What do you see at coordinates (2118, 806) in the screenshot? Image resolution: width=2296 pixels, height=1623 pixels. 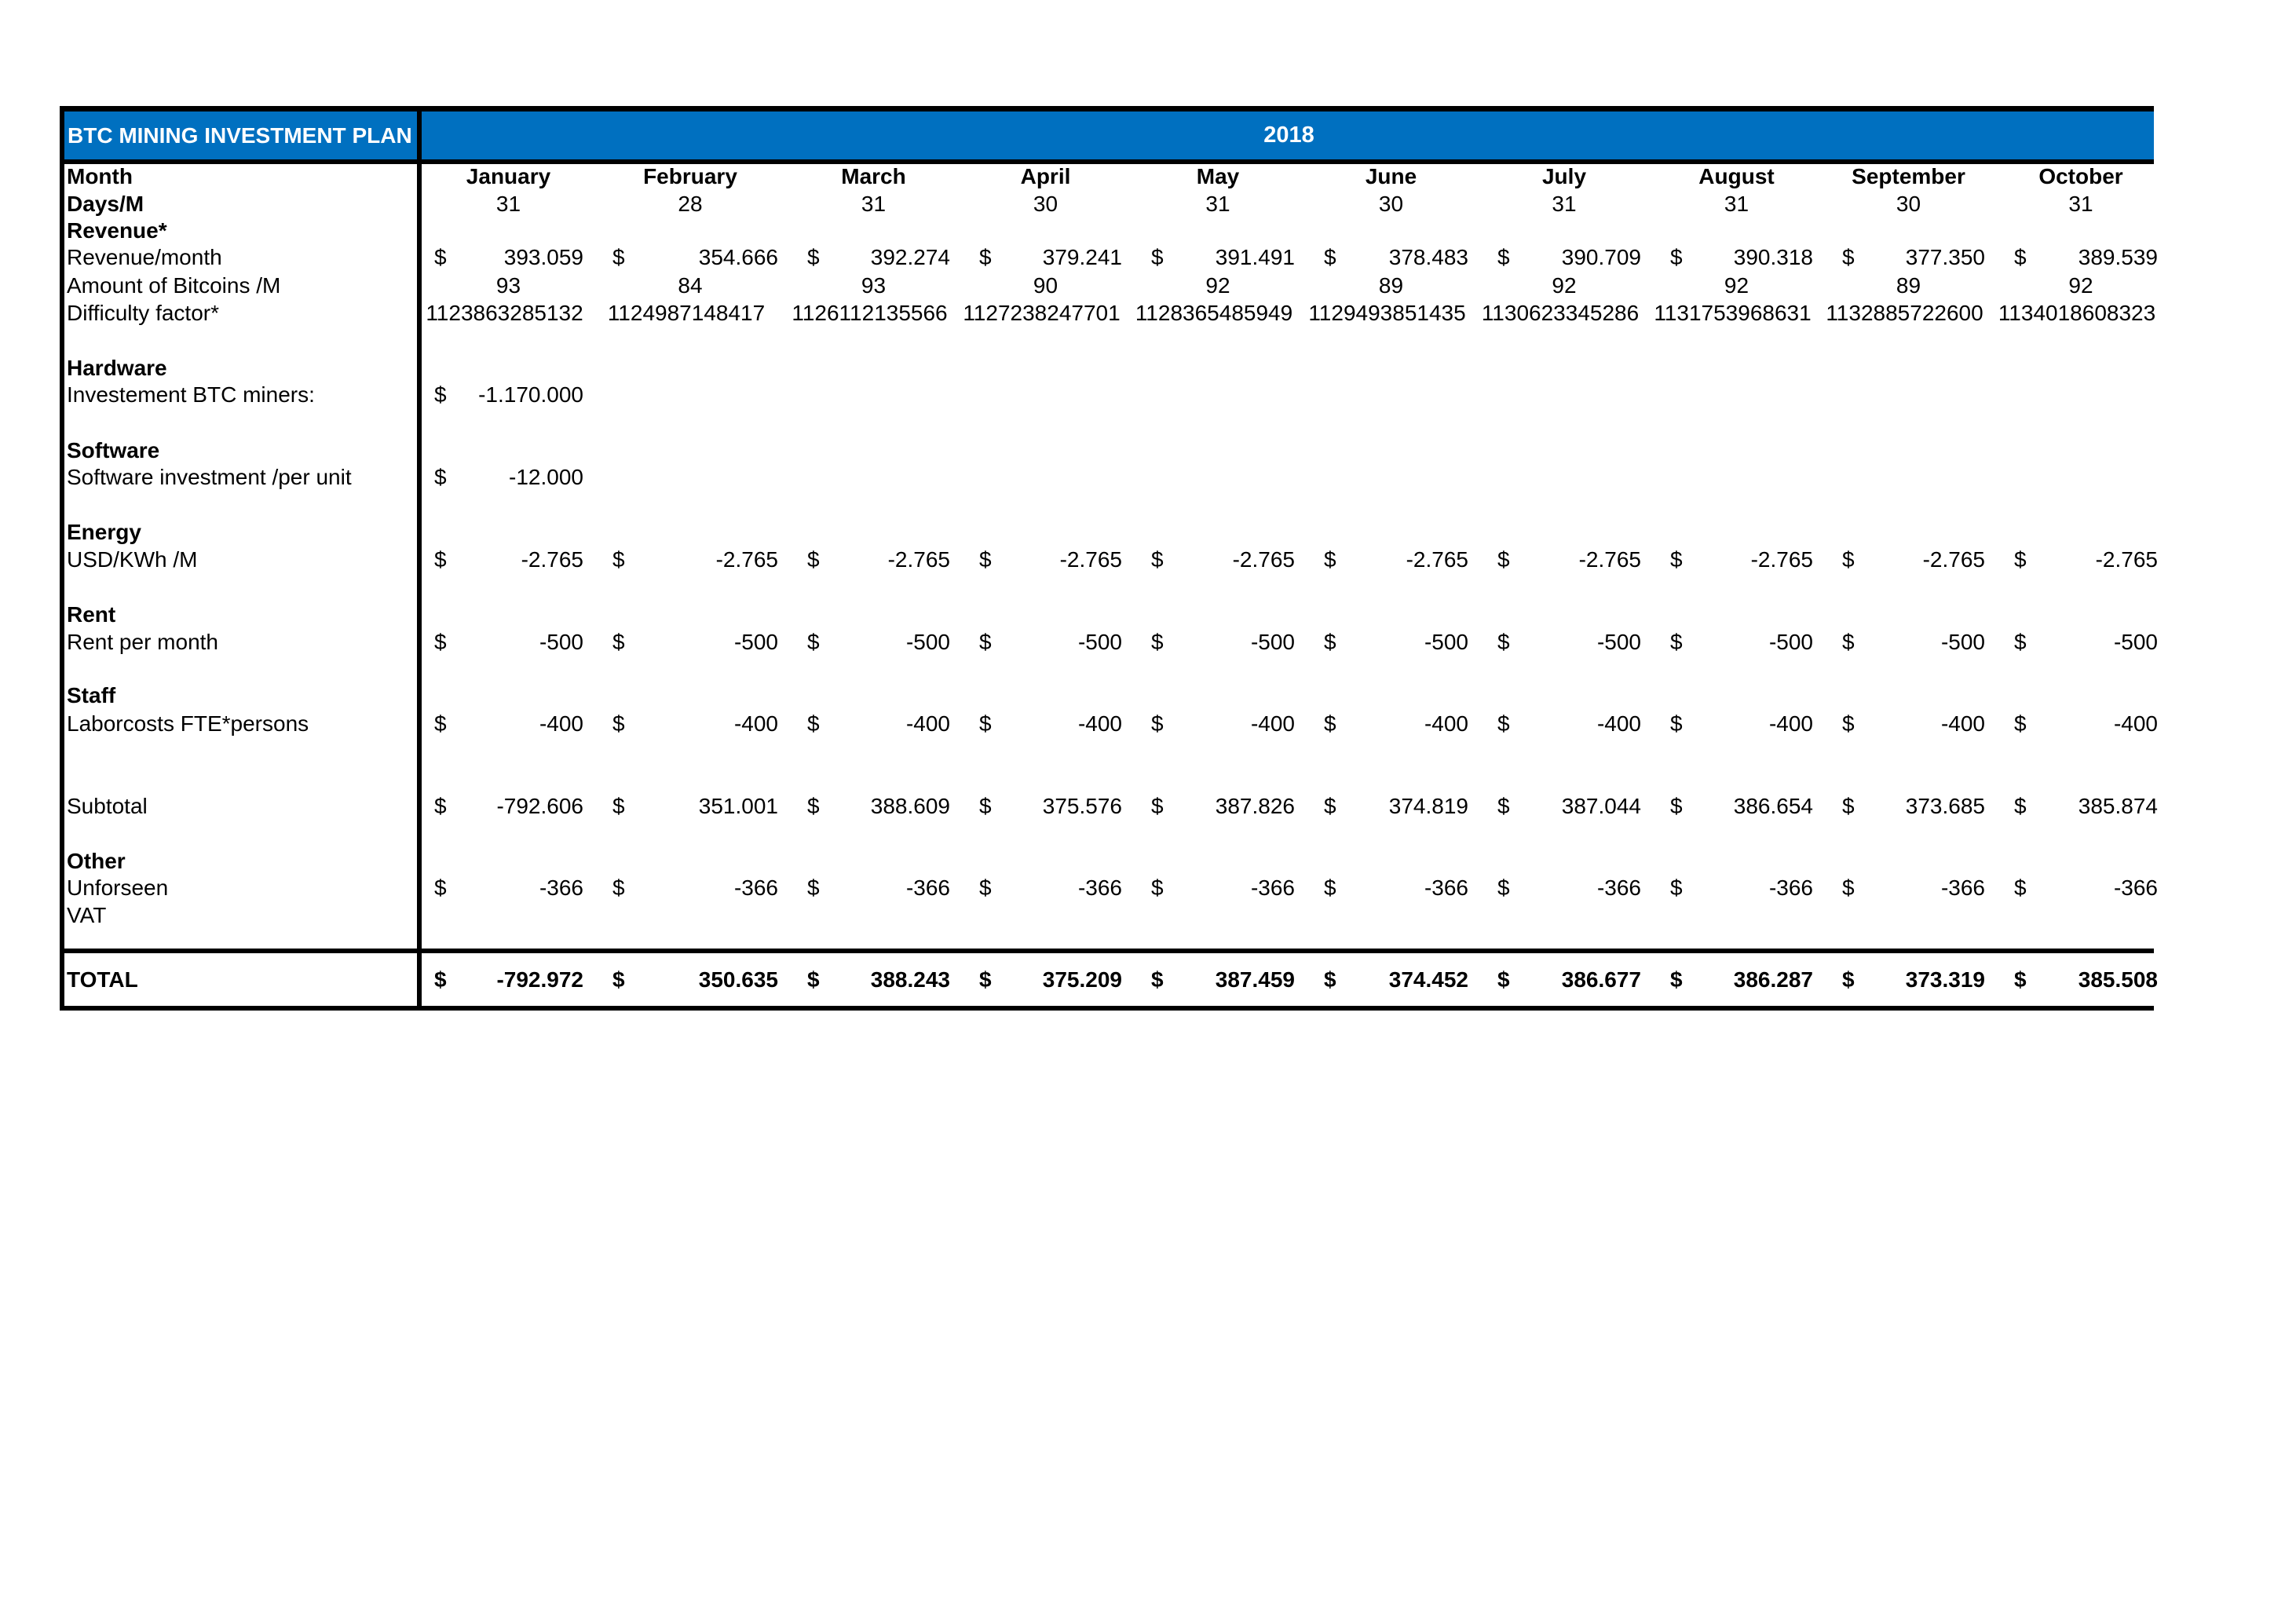 I see `subtotal-cell: 385.874` at bounding box center [2118, 806].